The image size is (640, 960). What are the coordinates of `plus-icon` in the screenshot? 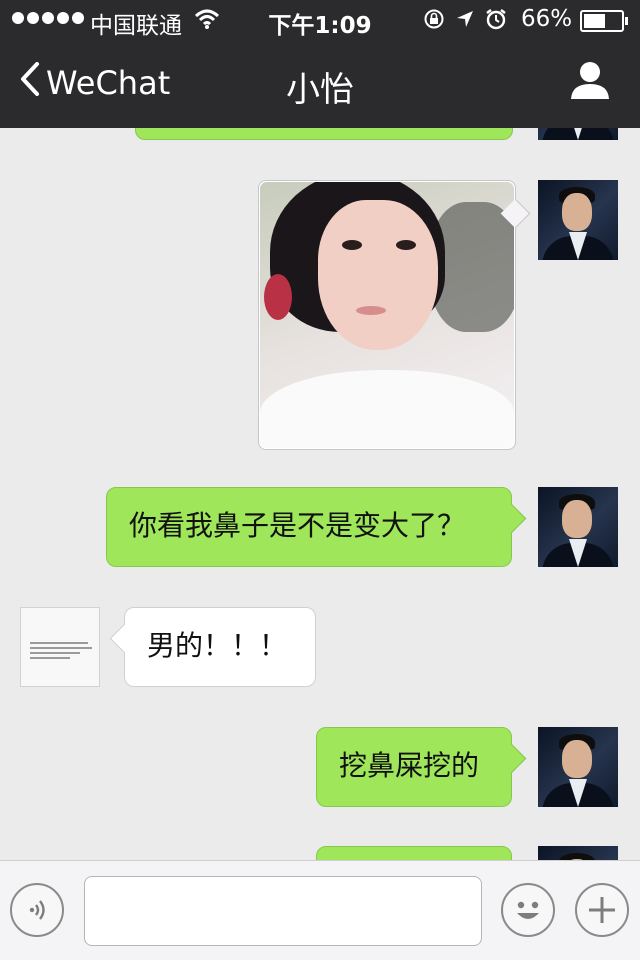 It's located at (602, 918).